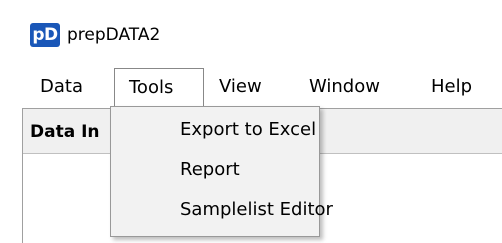 The height and width of the screenshot is (243, 502). What do you see at coordinates (45, 35) in the screenshot?
I see `app-logo-icon: pD` at bounding box center [45, 35].